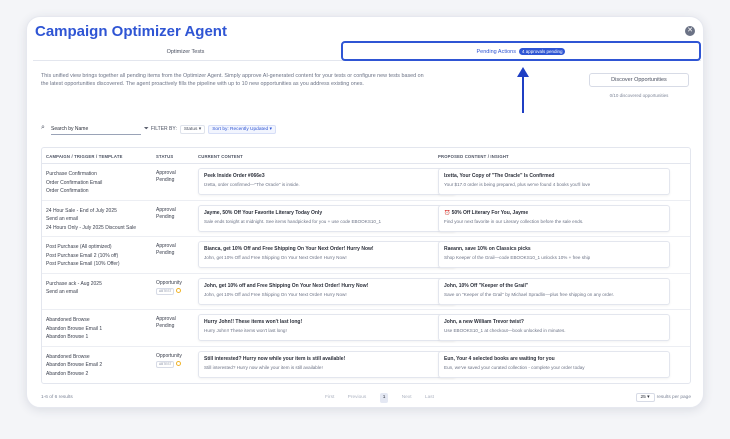  Describe the element at coordinates (329, 398) in the screenshot. I see `page-first: First` at that location.